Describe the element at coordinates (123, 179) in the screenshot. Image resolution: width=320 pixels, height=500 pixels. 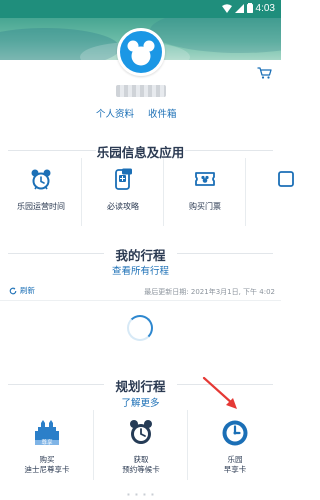
I see `phone-guide-icon` at that location.